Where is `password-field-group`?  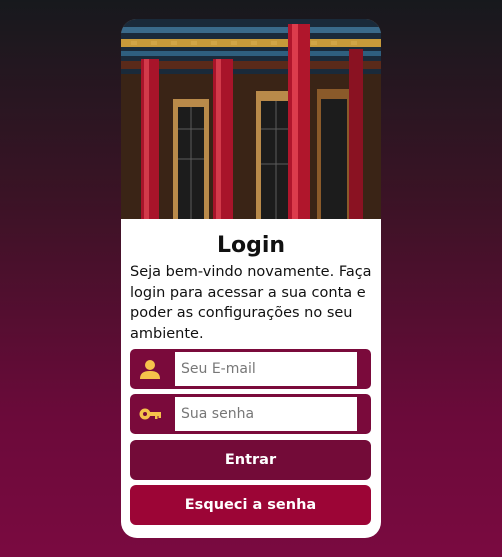 password-field-group is located at coordinates (250, 414).